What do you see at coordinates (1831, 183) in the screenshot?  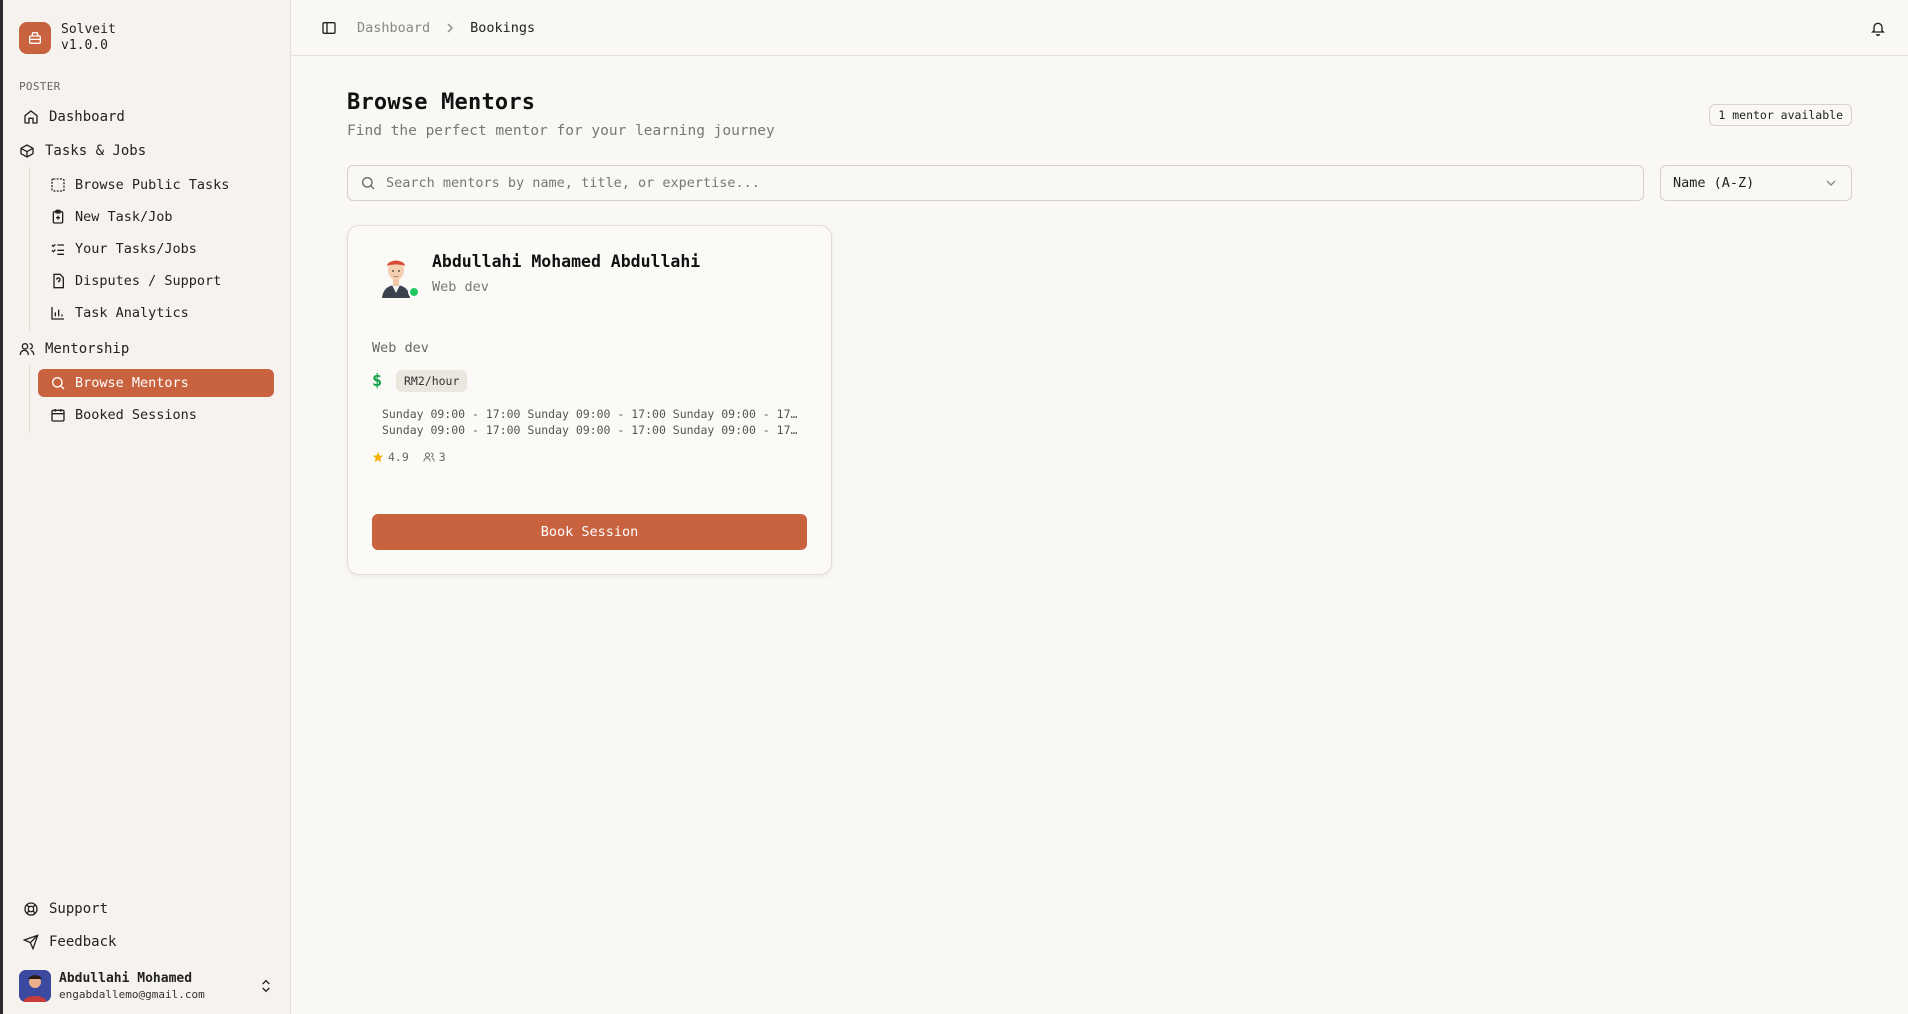 I see `chevron-down-icon` at bounding box center [1831, 183].